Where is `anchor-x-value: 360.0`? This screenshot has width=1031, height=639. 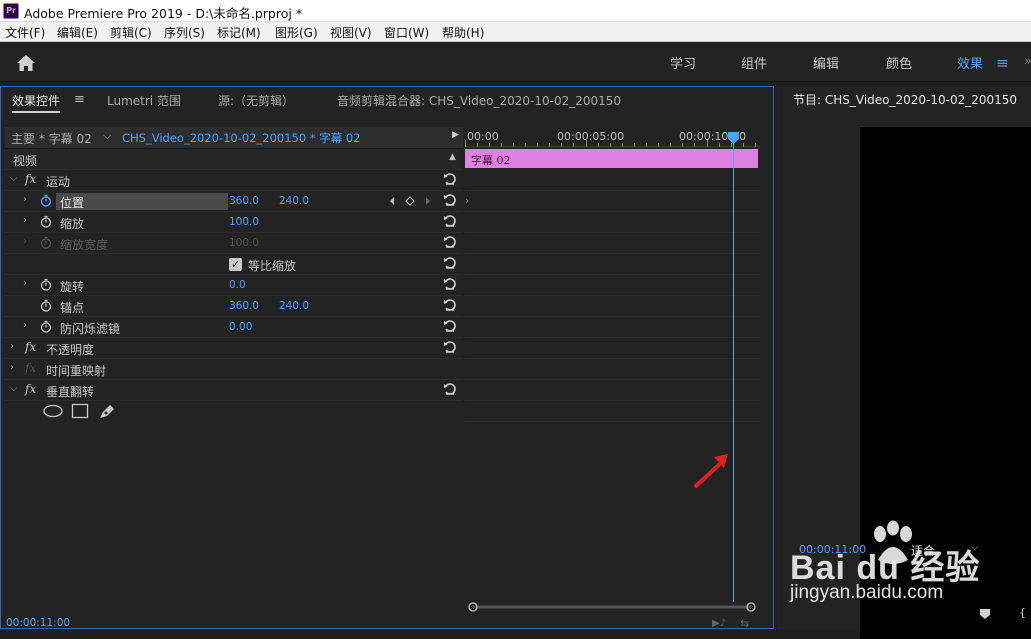 anchor-x-value: 360.0 is located at coordinates (244, 306).